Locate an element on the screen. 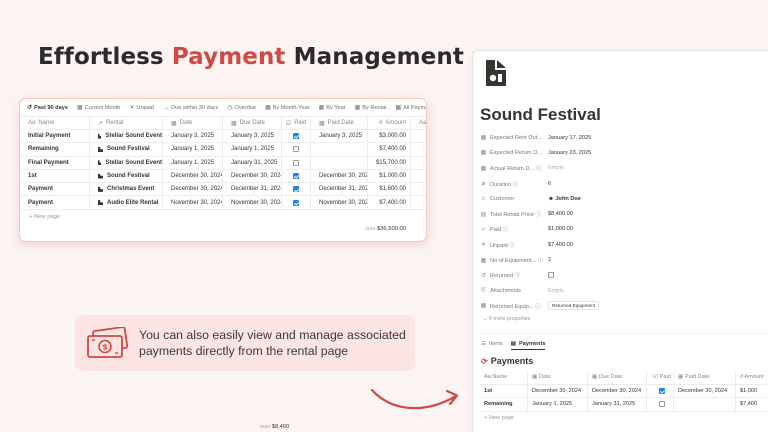  paid-date-cell: January 3, 2025 is located at coordinates (339, 136).